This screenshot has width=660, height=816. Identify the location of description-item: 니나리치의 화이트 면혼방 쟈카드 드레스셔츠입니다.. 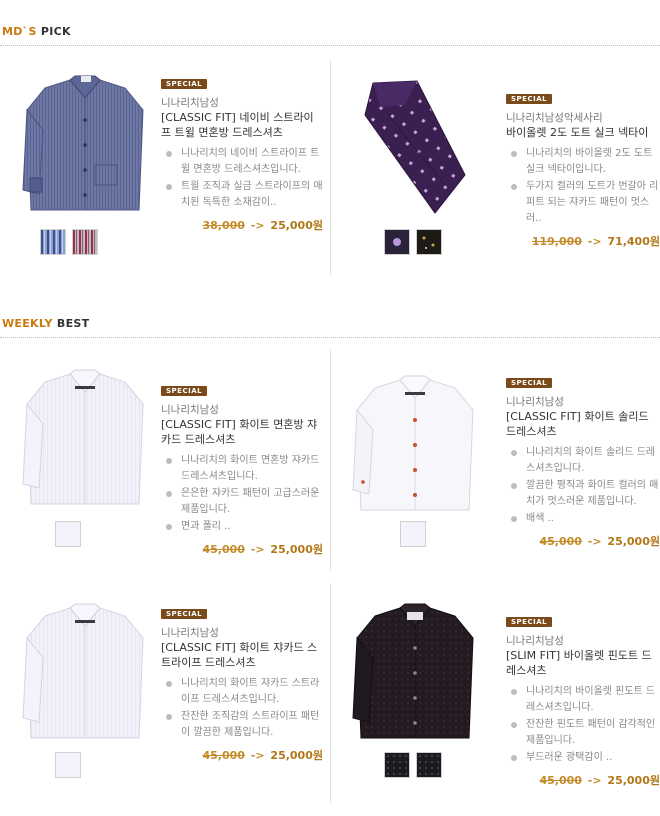
(242, 469).